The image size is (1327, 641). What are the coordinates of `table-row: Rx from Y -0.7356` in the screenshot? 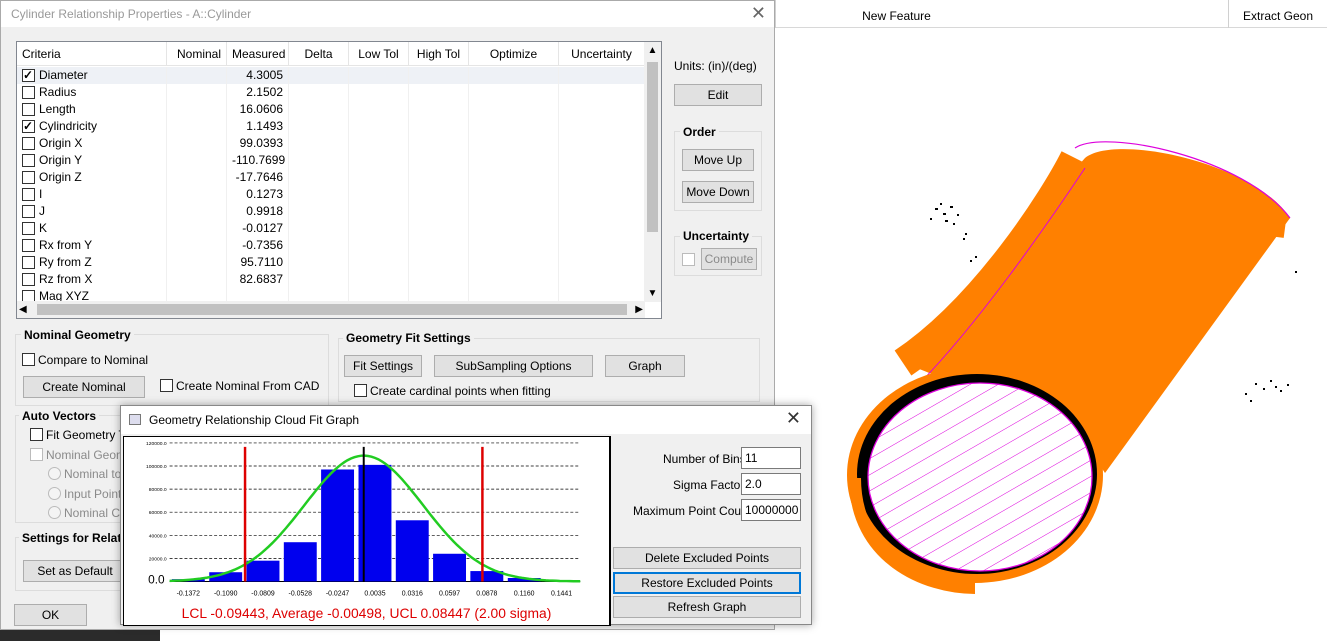 It's located at (331, 245).